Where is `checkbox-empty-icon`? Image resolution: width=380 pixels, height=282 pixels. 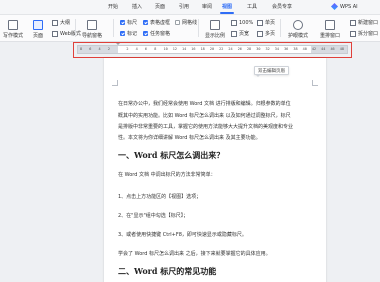
checkbox-empty-icon is located at coordinates (177, 22).